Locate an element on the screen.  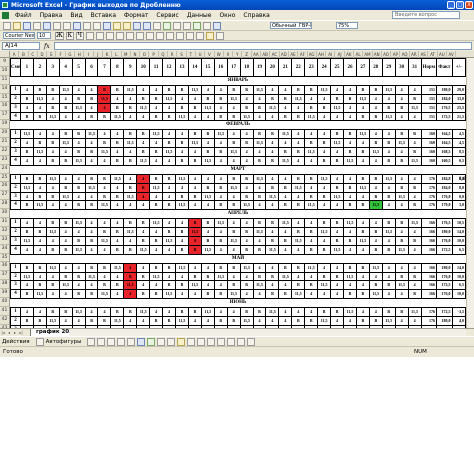
shift-header: Смена is located at coordinates (15, 67).